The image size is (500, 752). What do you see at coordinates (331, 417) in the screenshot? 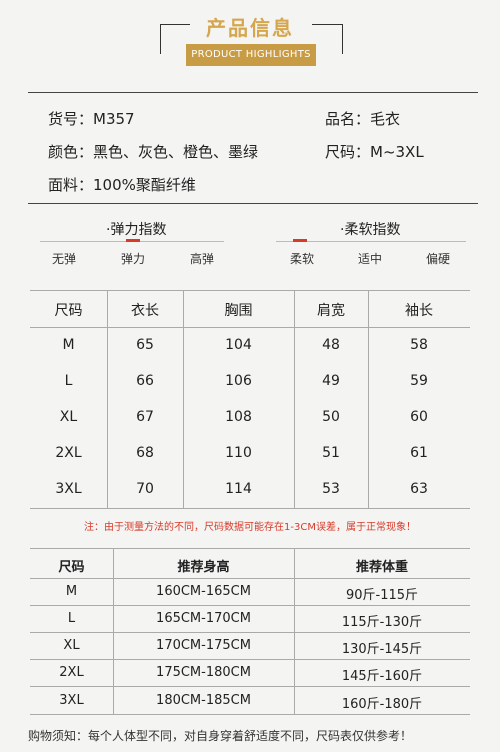
I see `table-cell: 50` at bounding box center [331, 417].